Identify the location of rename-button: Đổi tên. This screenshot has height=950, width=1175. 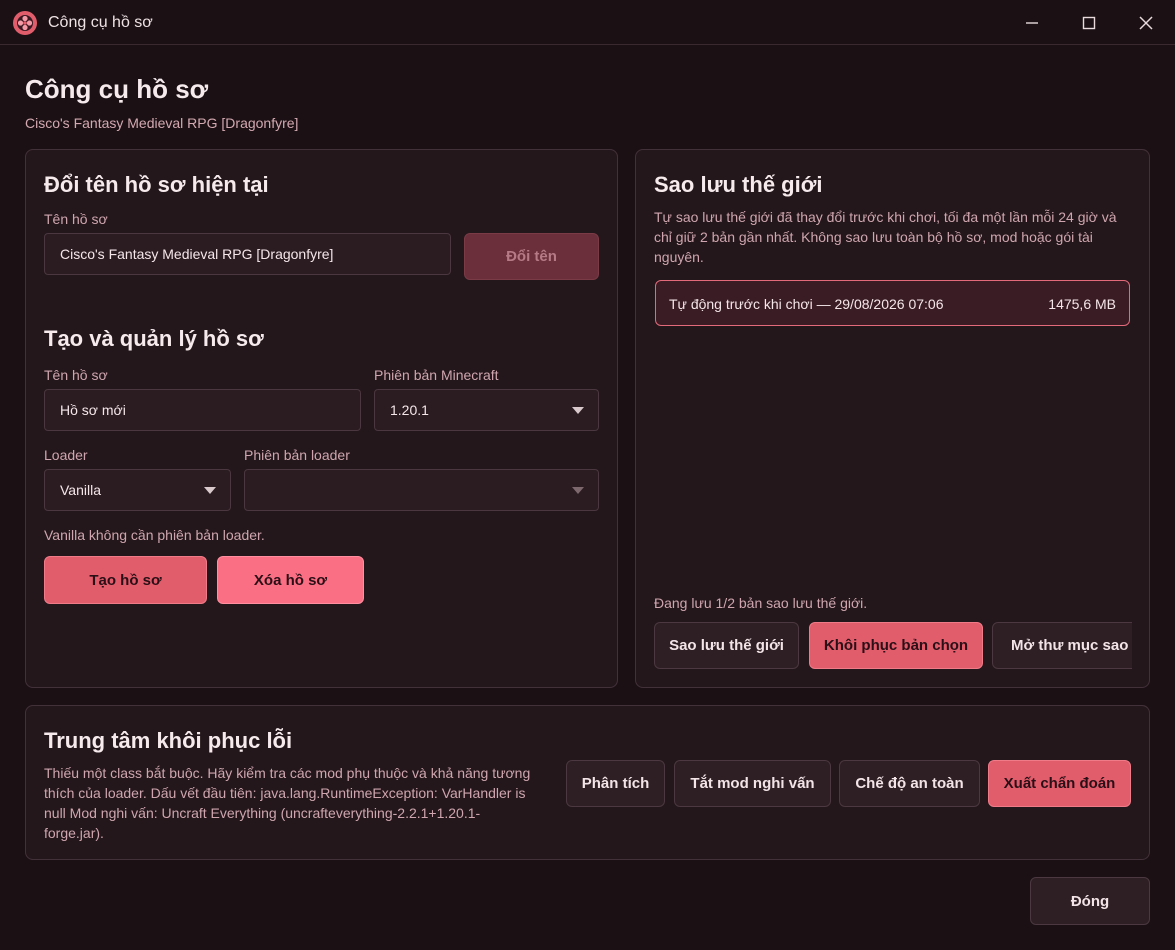
(531, 256).